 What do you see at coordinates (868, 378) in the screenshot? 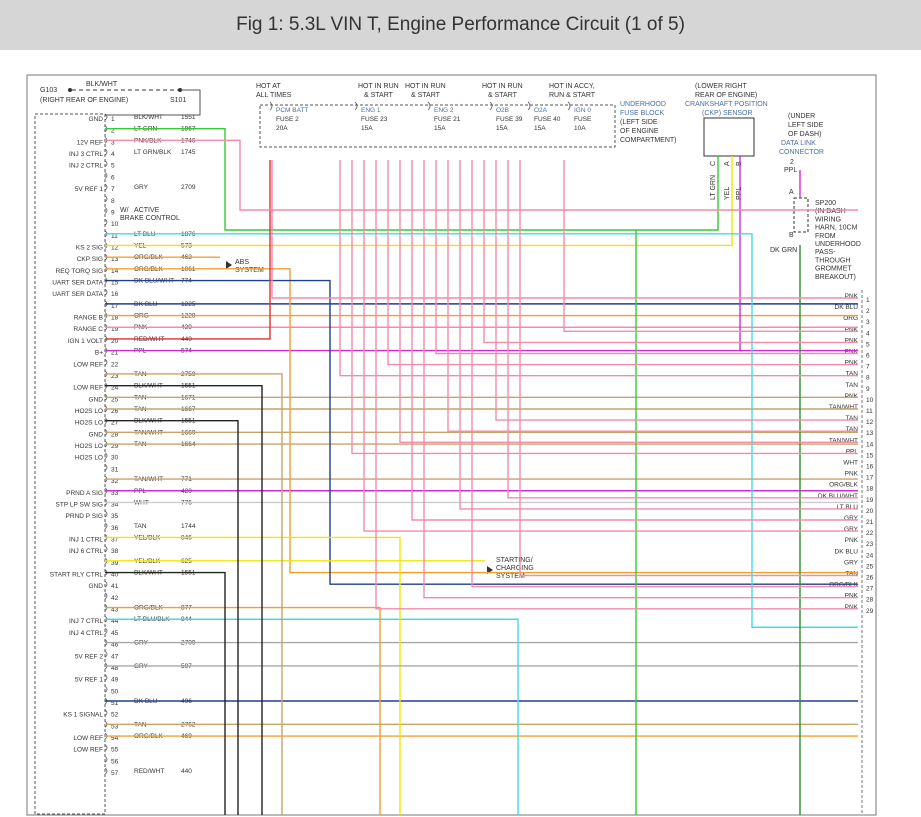
I see `right-pin-number: 8` at bounding box center [868, 378].